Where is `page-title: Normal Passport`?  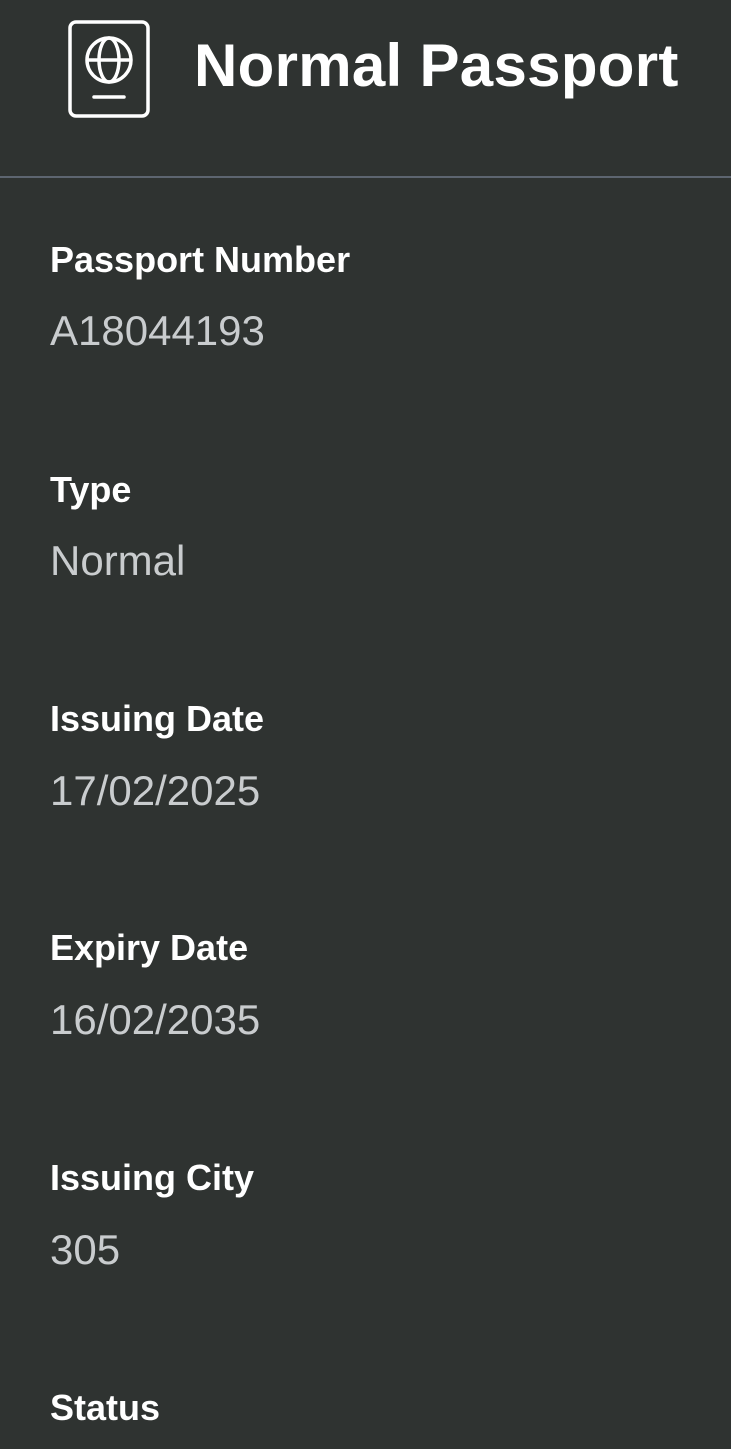
page-title: Normal Passport is located at coordinates (436, 65).